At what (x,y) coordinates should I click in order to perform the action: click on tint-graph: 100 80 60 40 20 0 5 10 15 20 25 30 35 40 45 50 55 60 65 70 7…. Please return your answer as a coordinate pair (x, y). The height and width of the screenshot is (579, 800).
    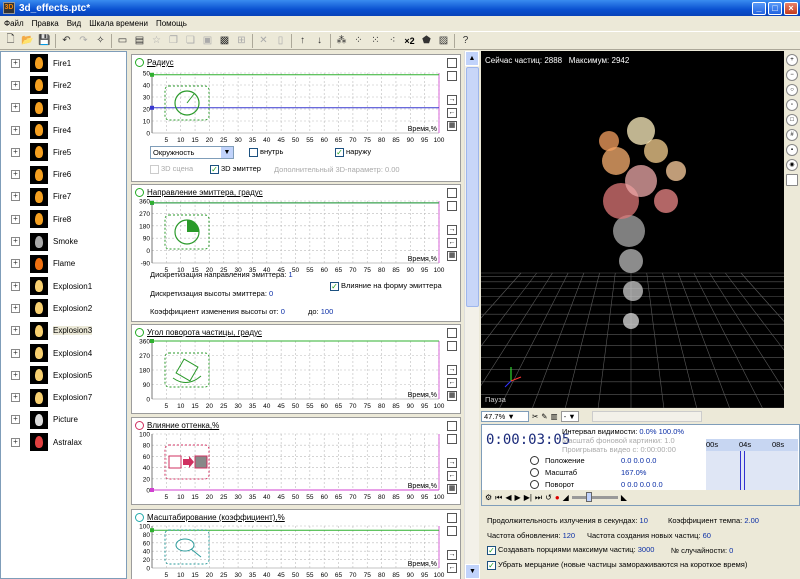
    Looking at the image, I should click on (291, 467).